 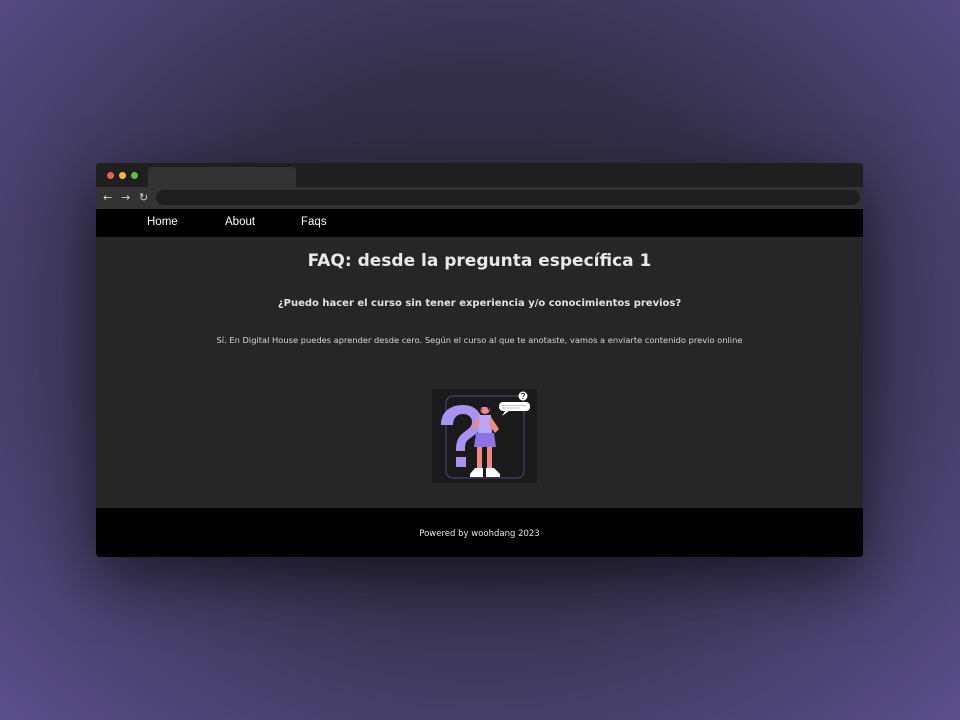 What do you see at coordinates (162, 222) in the screenshot?
I see `nav-link-home: Home` at bounding box center [162, 222].